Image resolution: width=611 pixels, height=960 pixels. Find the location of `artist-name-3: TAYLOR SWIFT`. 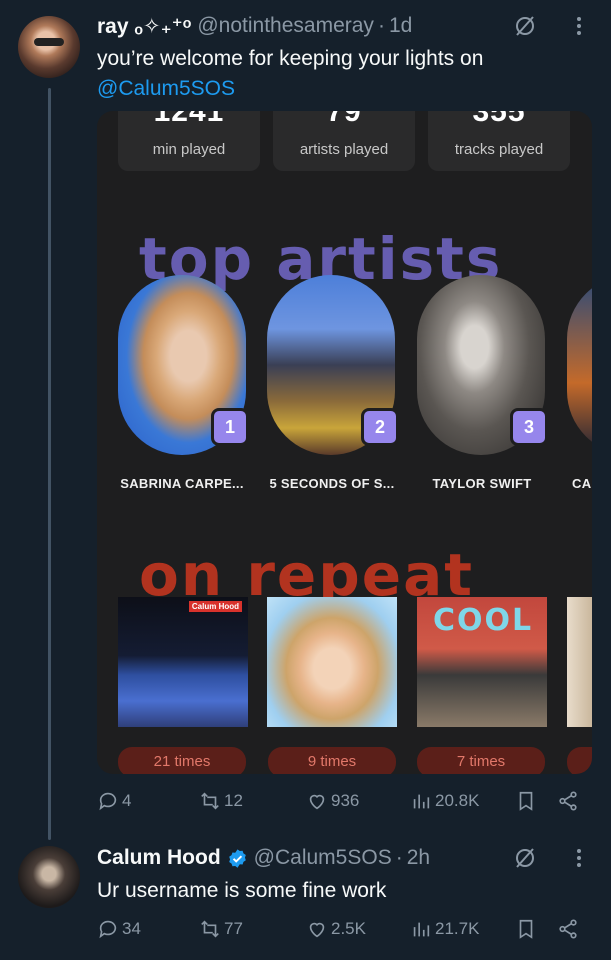

artist-name-3: TAYLOR SWIFT is located at coordinates (482, 483).